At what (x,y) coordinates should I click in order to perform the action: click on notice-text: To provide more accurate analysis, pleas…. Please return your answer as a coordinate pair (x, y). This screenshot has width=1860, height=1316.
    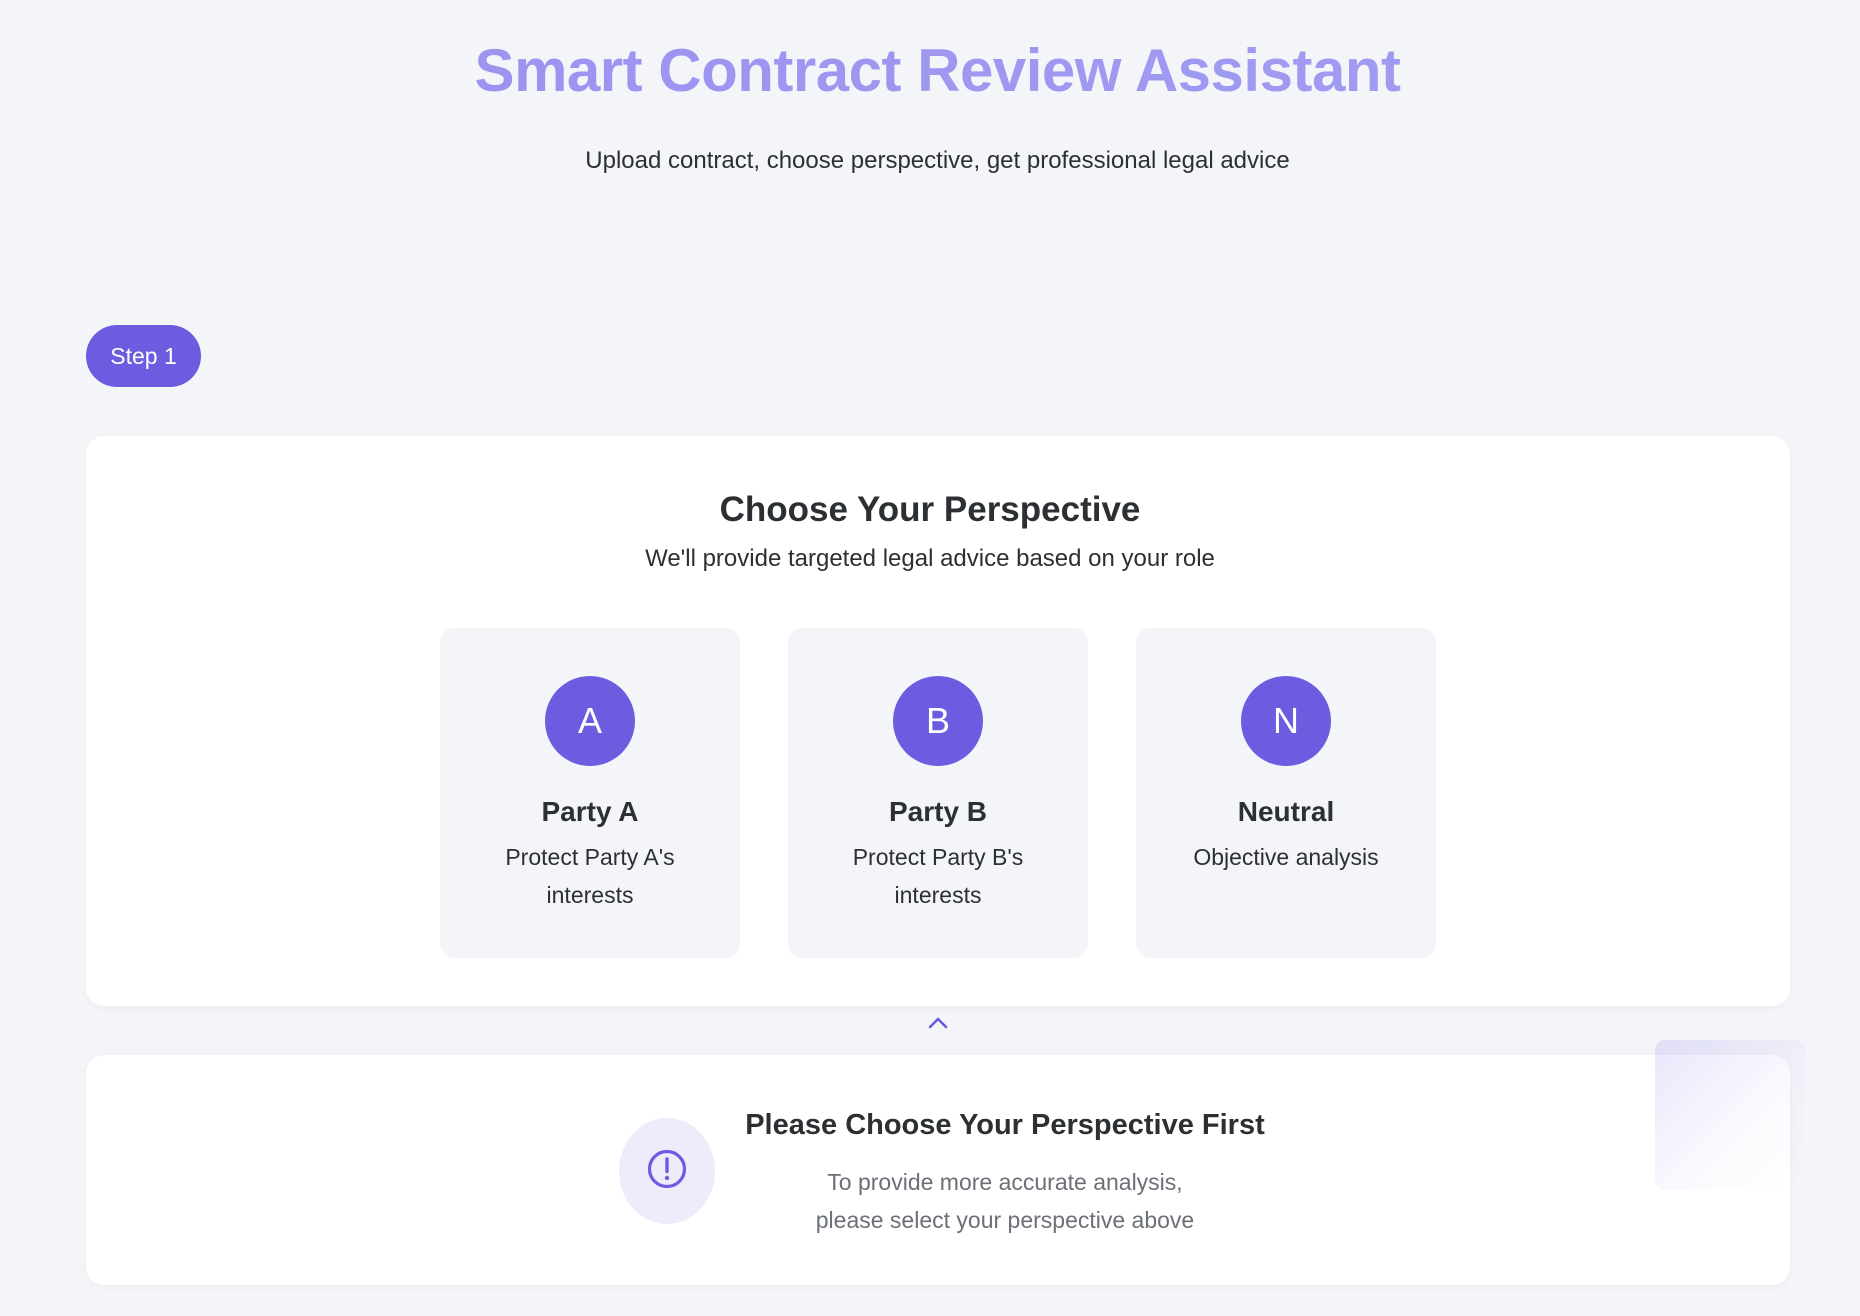
    Looking at the image, I should click on (1005, 1201).